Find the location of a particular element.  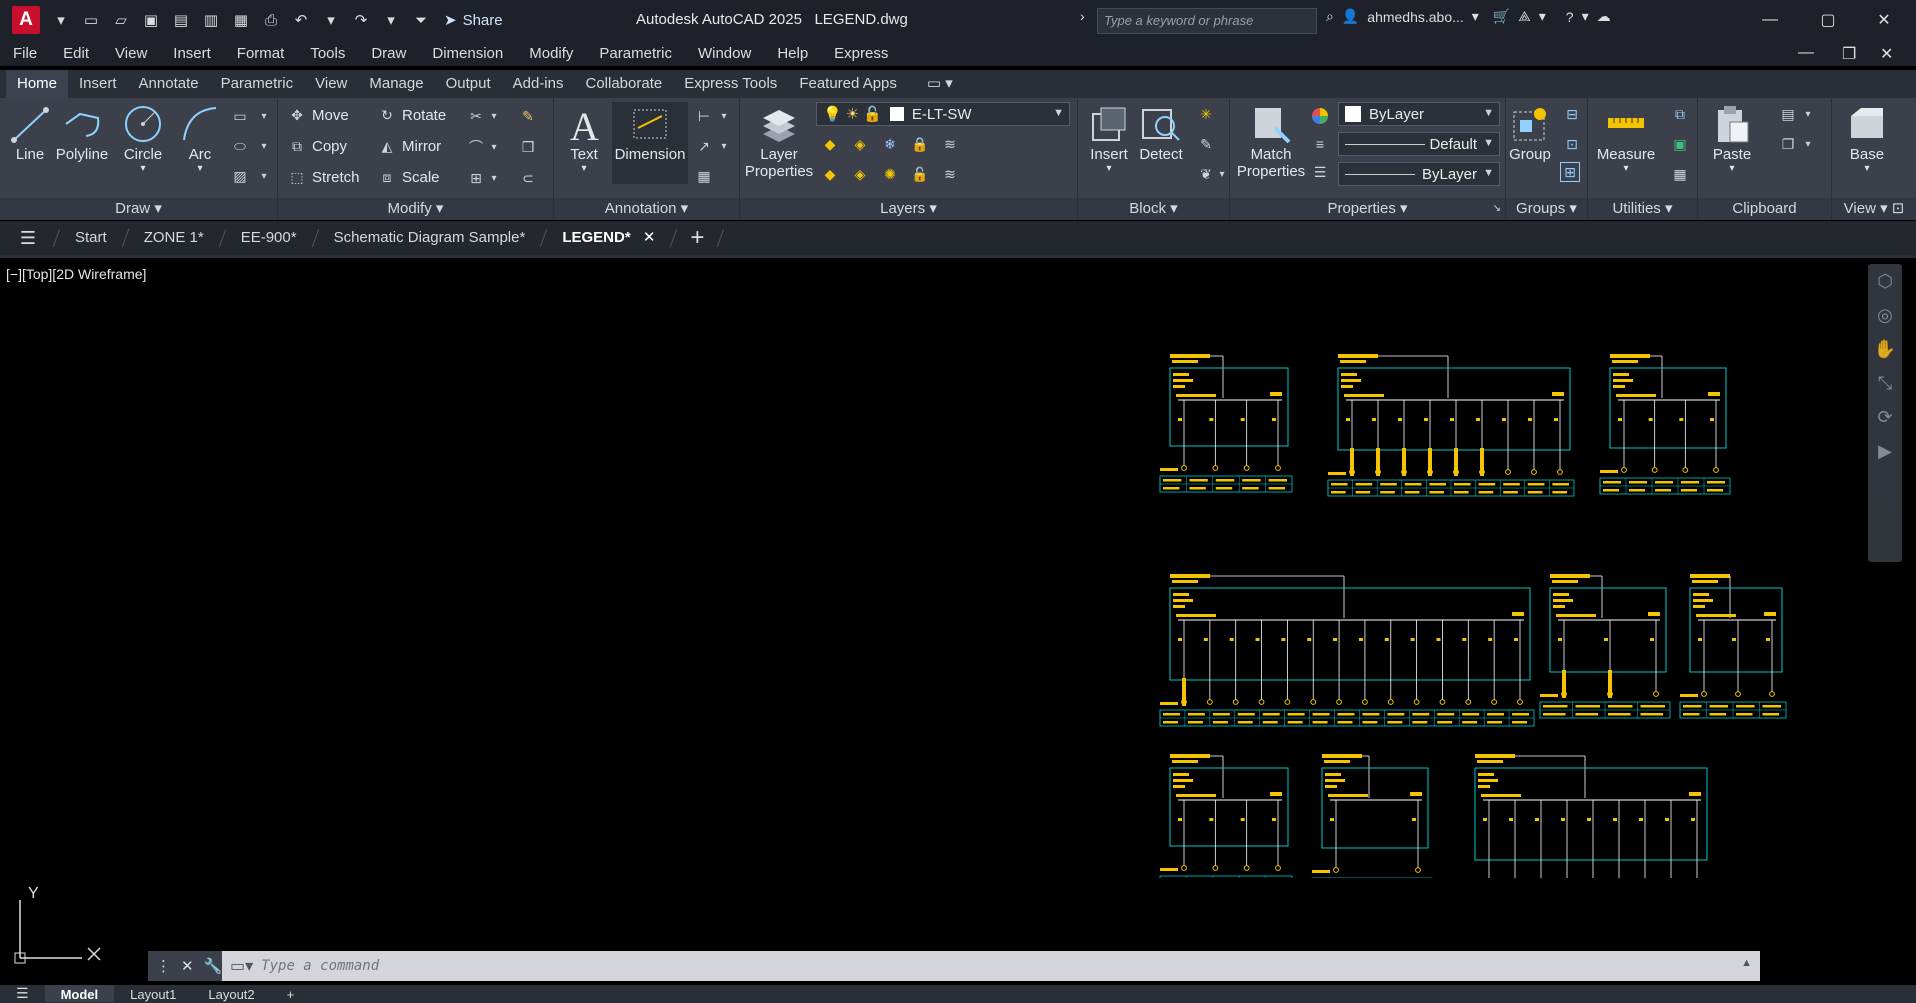

tab-featured-apps: Featured Apps is located at coordinates (848, 84).